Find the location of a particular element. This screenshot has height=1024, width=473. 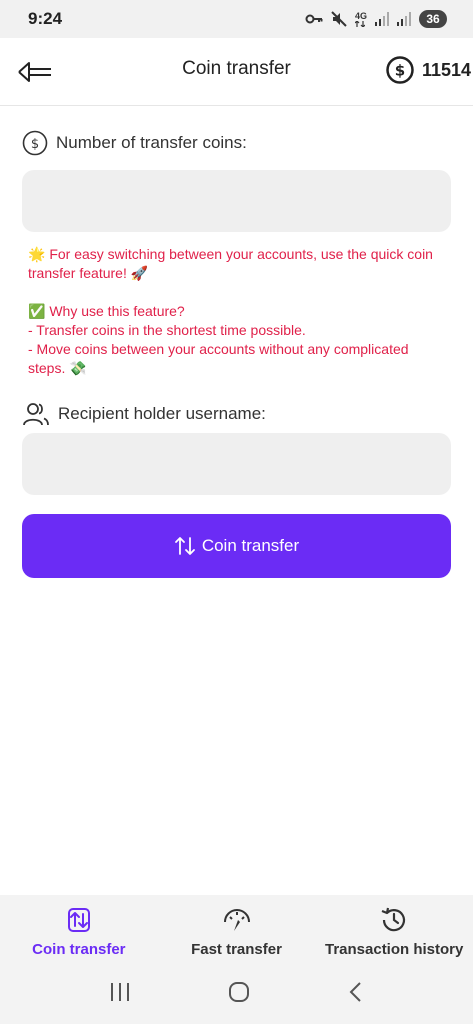

key-icon is located at coordinates (314, 19).